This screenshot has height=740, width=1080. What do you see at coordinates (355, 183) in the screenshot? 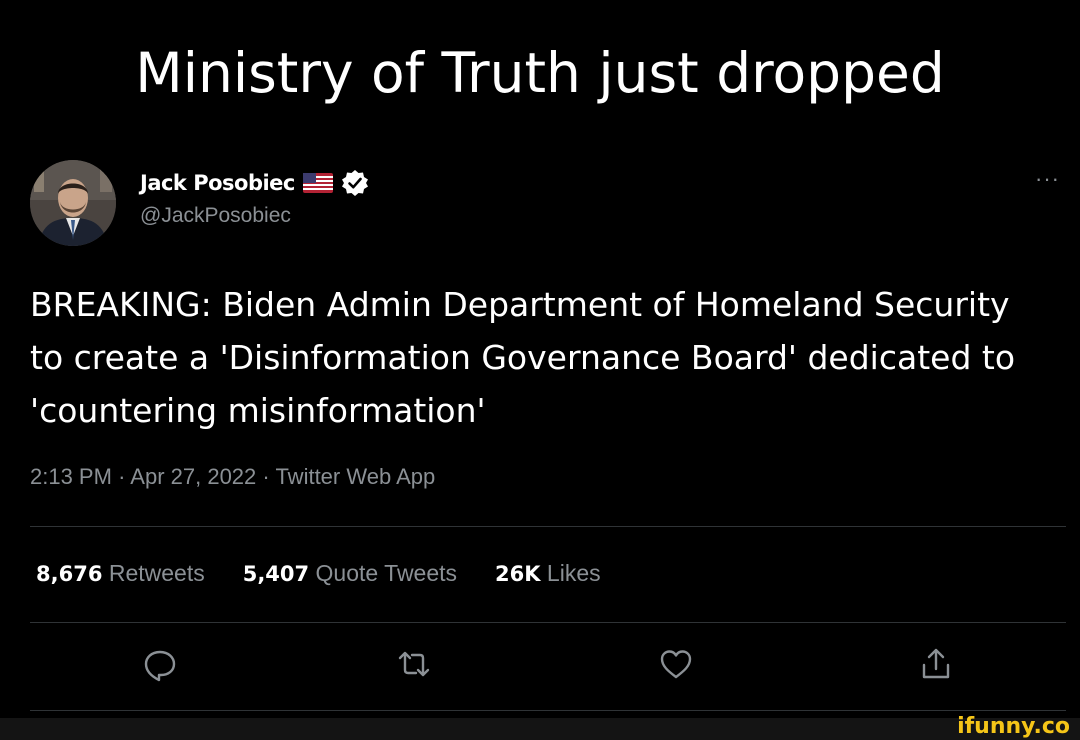
I see `verified-badge-icon` at bounding box center [355, 183].